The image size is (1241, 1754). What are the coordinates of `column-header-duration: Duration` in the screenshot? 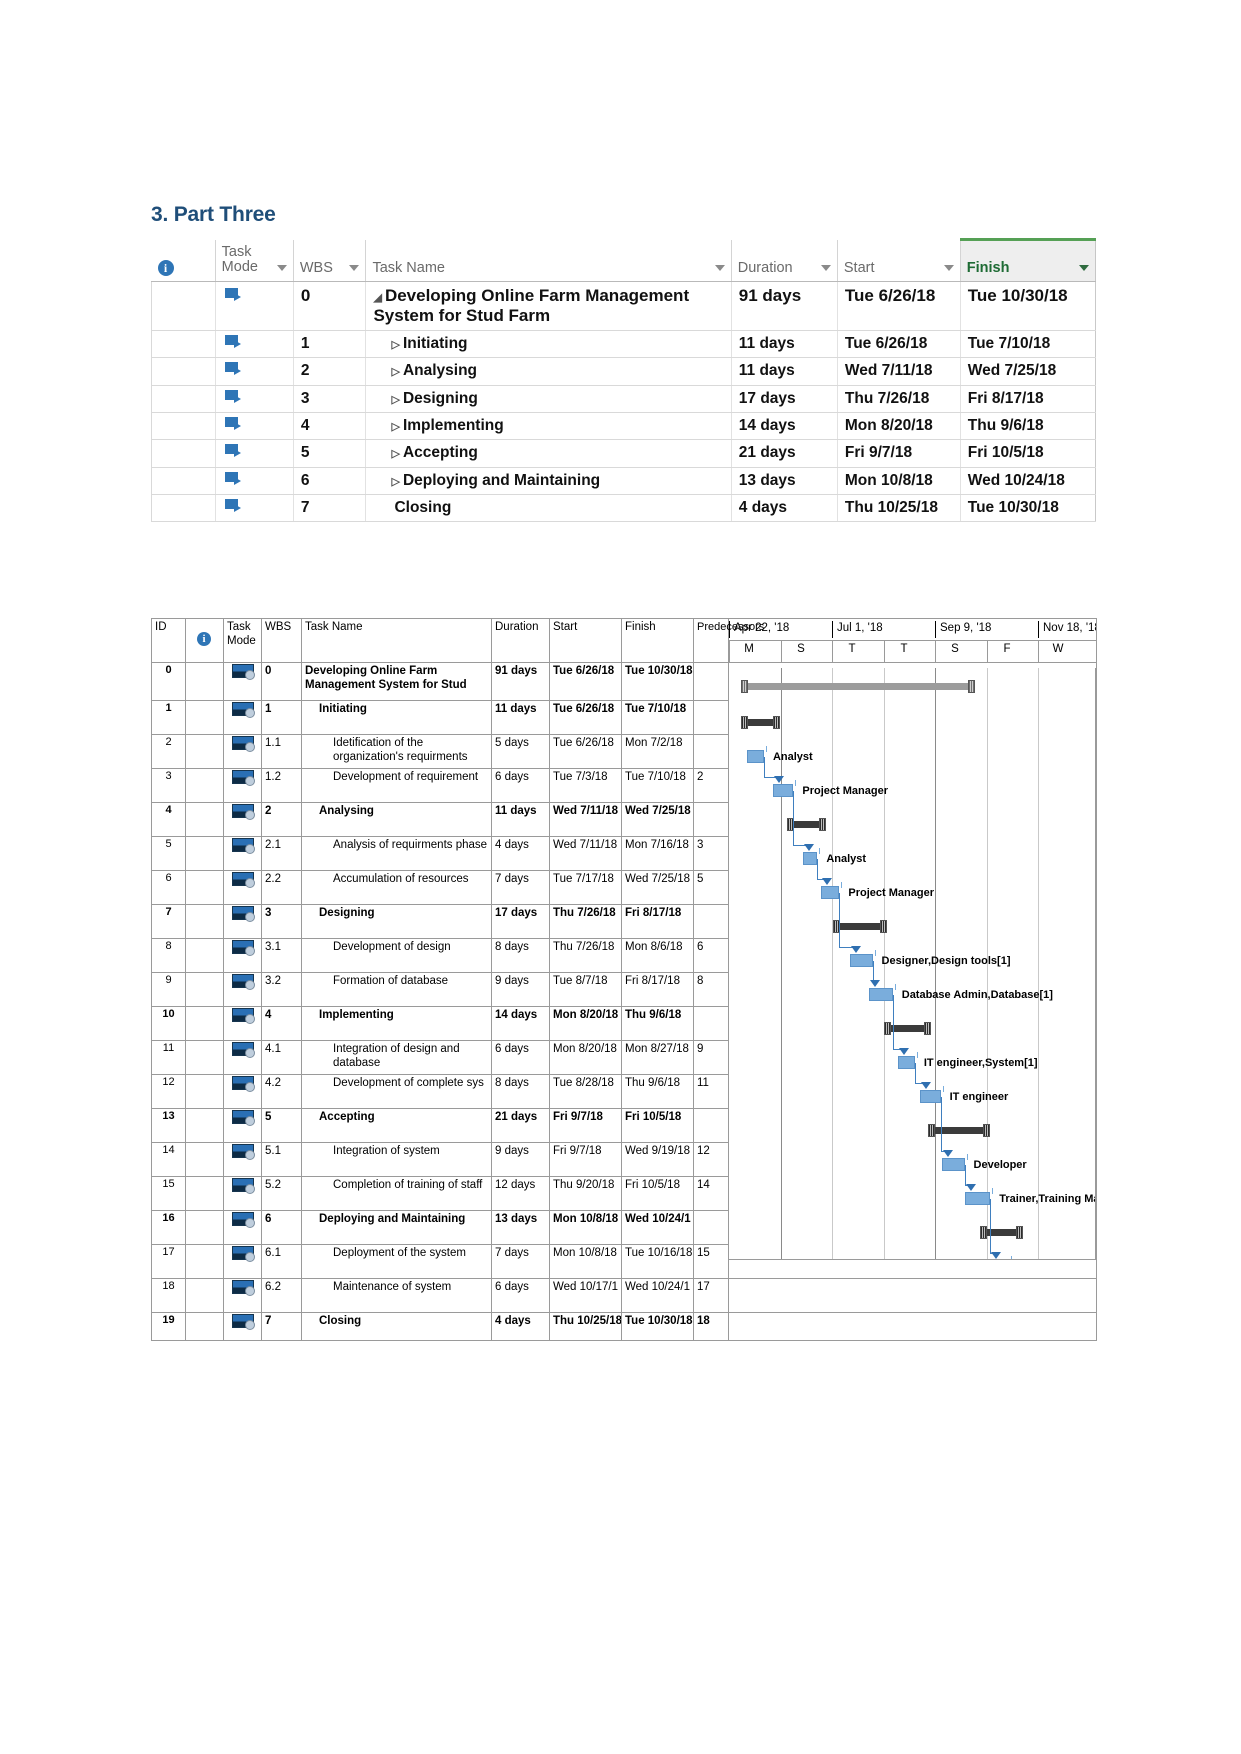 It's located at (784, 260).